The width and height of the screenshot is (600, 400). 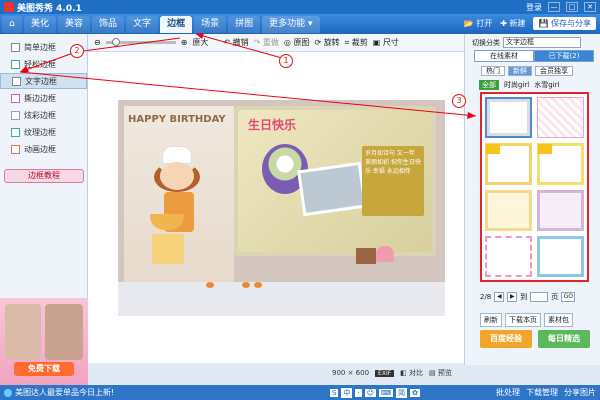 I want to click on prev-page-button: ◀, so click(x=499, y=297).